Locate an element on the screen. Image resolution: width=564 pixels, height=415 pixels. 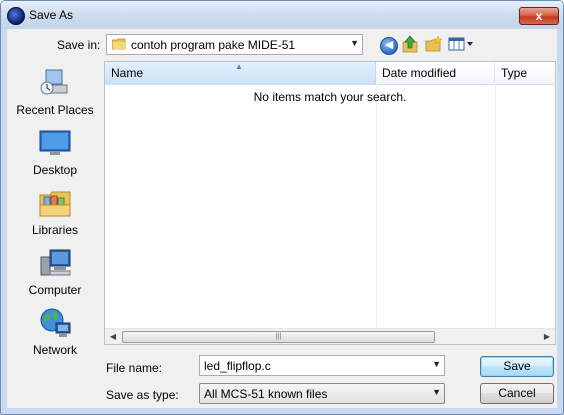
file-list-header: ▲ Name Date modified Type is located at coordinates (330, 73).